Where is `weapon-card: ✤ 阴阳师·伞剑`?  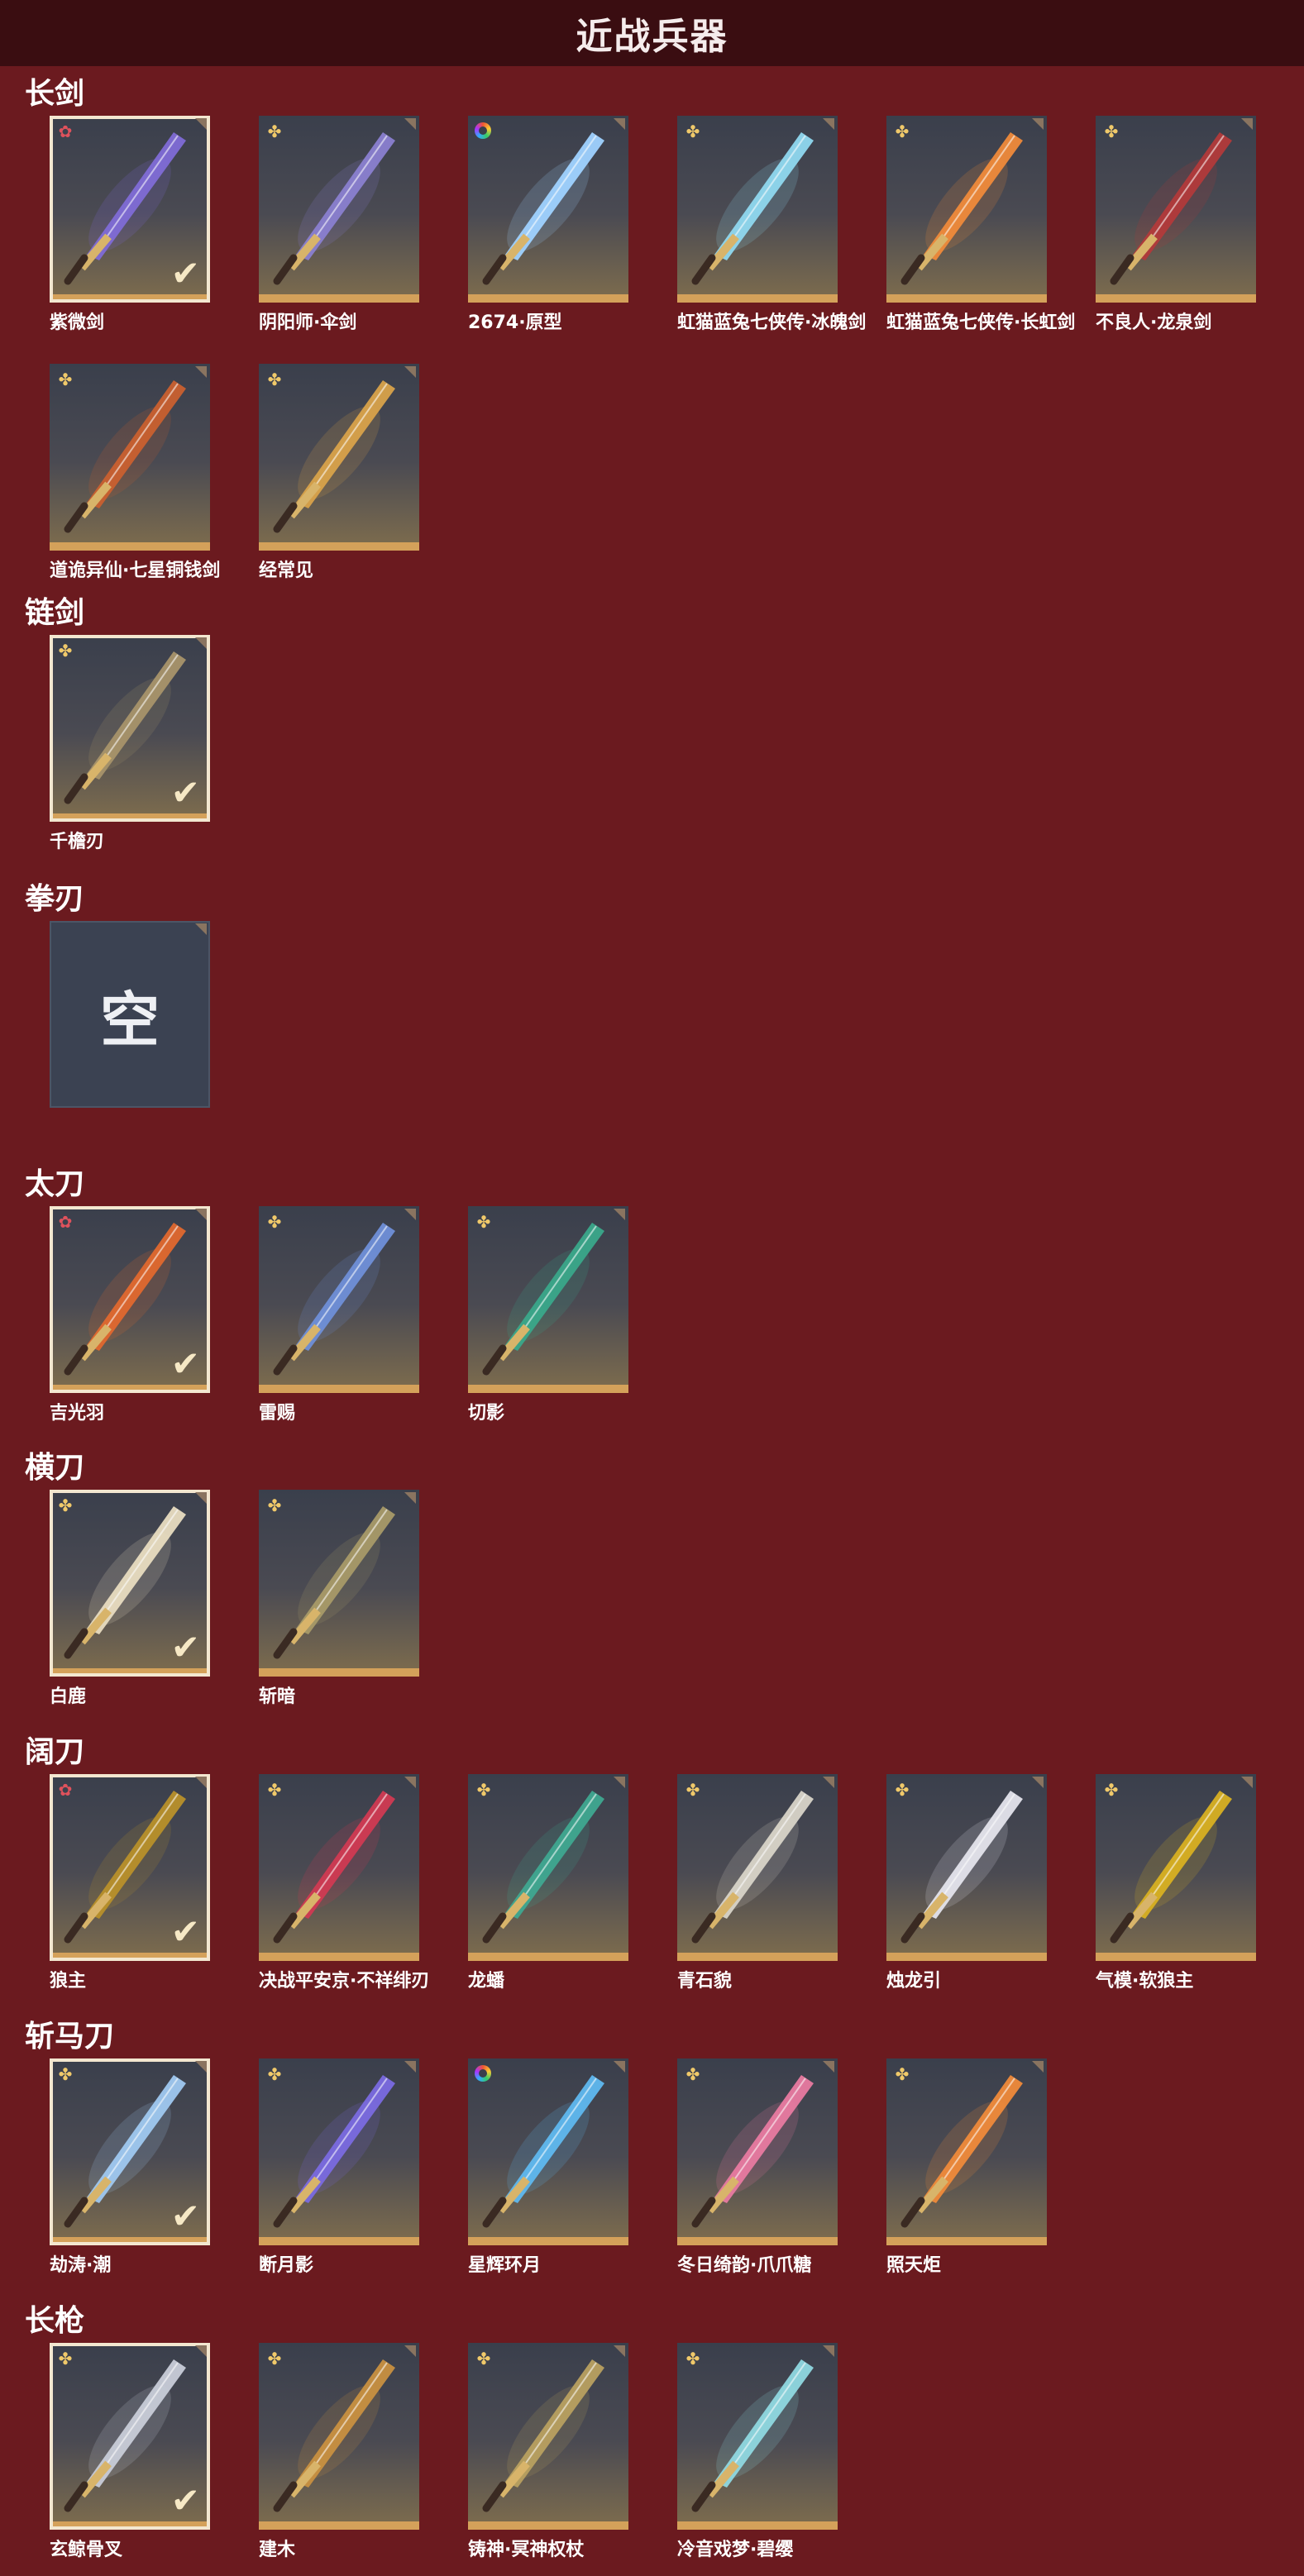 weapon-card: ✤ 阴阳师·伞剑 is located at coordinates (339, 225).